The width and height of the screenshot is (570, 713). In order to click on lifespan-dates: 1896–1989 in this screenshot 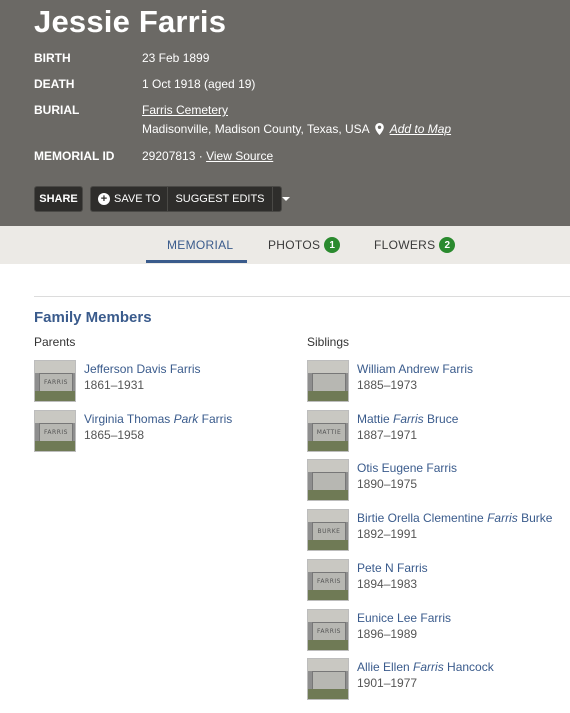, I will do `click(387, 633)`.